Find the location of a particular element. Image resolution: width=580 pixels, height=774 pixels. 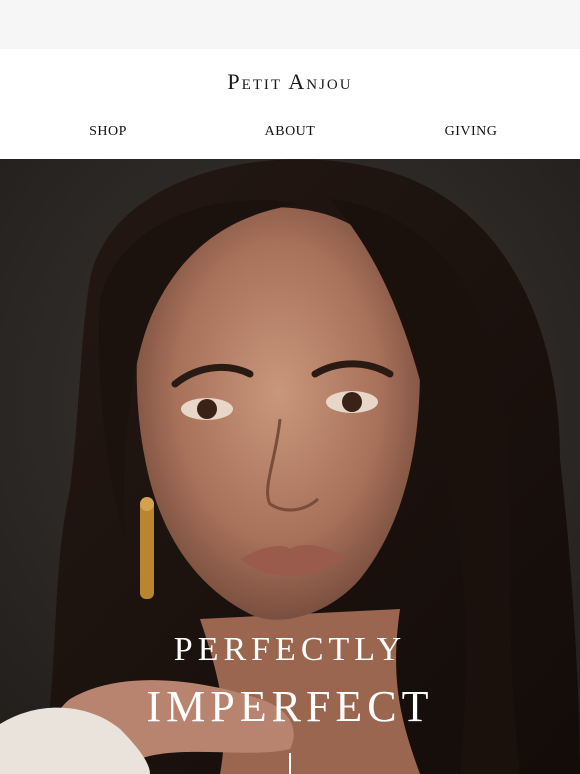

nav-item-giving: GIVING is located at coordinates (471, 132).